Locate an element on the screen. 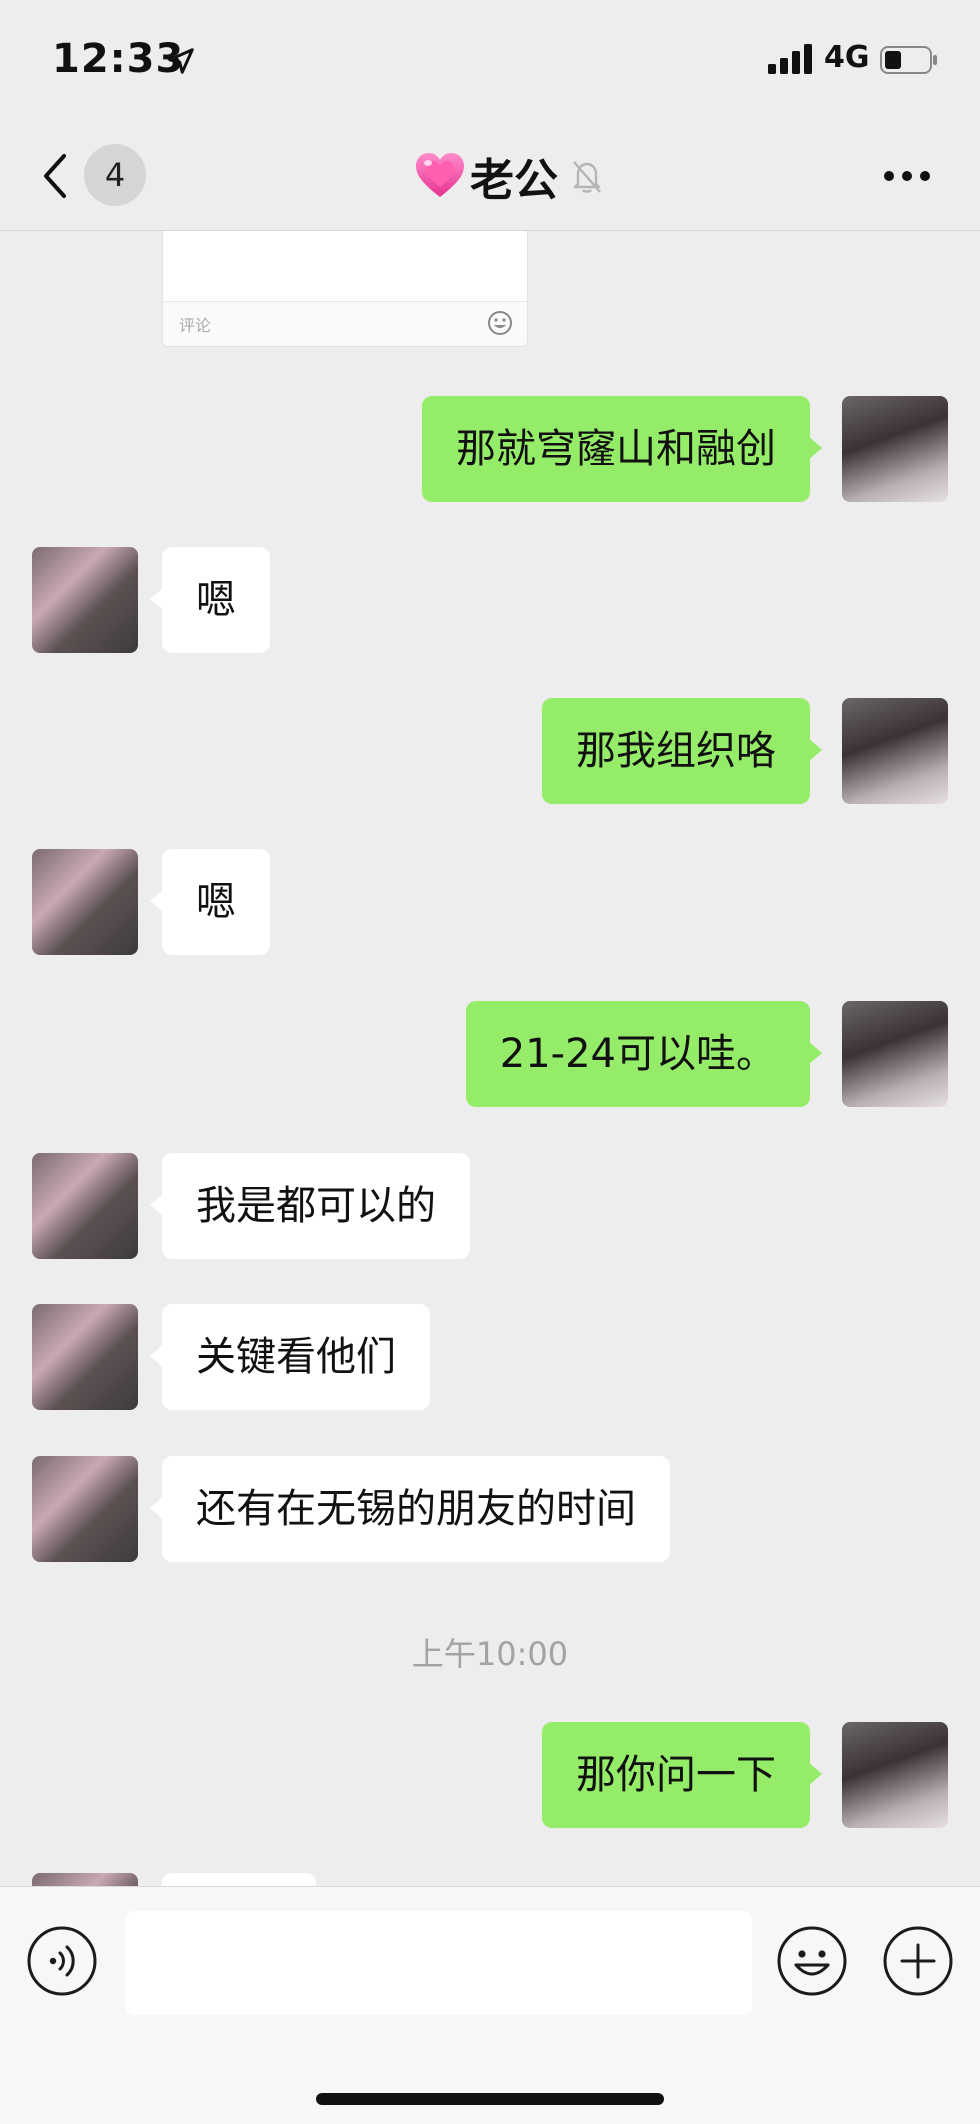 This screenshot has width=980, height=2124. comment-placeholder: 评论 is located at coordinates (195, 325).